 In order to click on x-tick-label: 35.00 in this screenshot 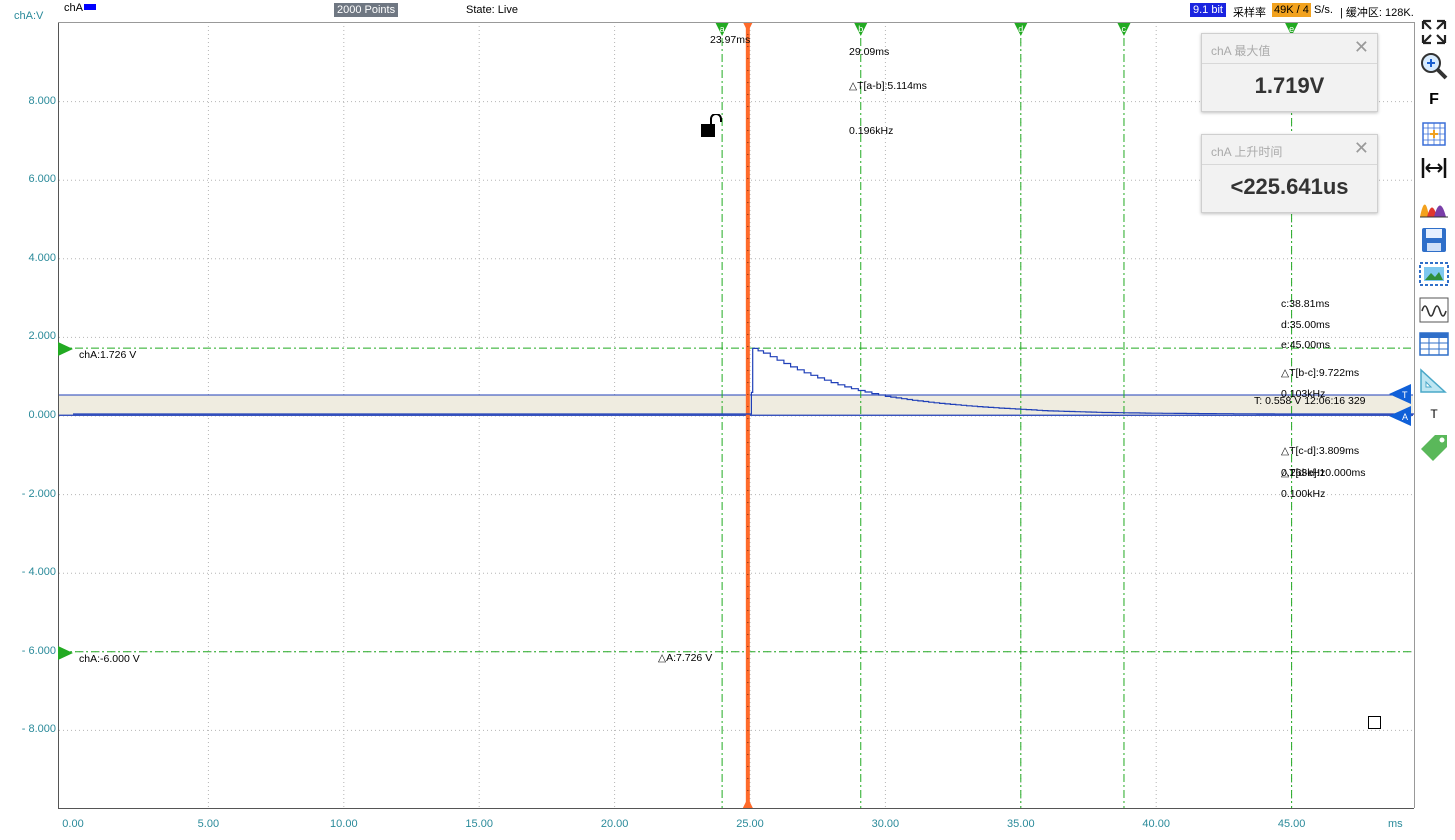, I will do `click(1021, 824)`.